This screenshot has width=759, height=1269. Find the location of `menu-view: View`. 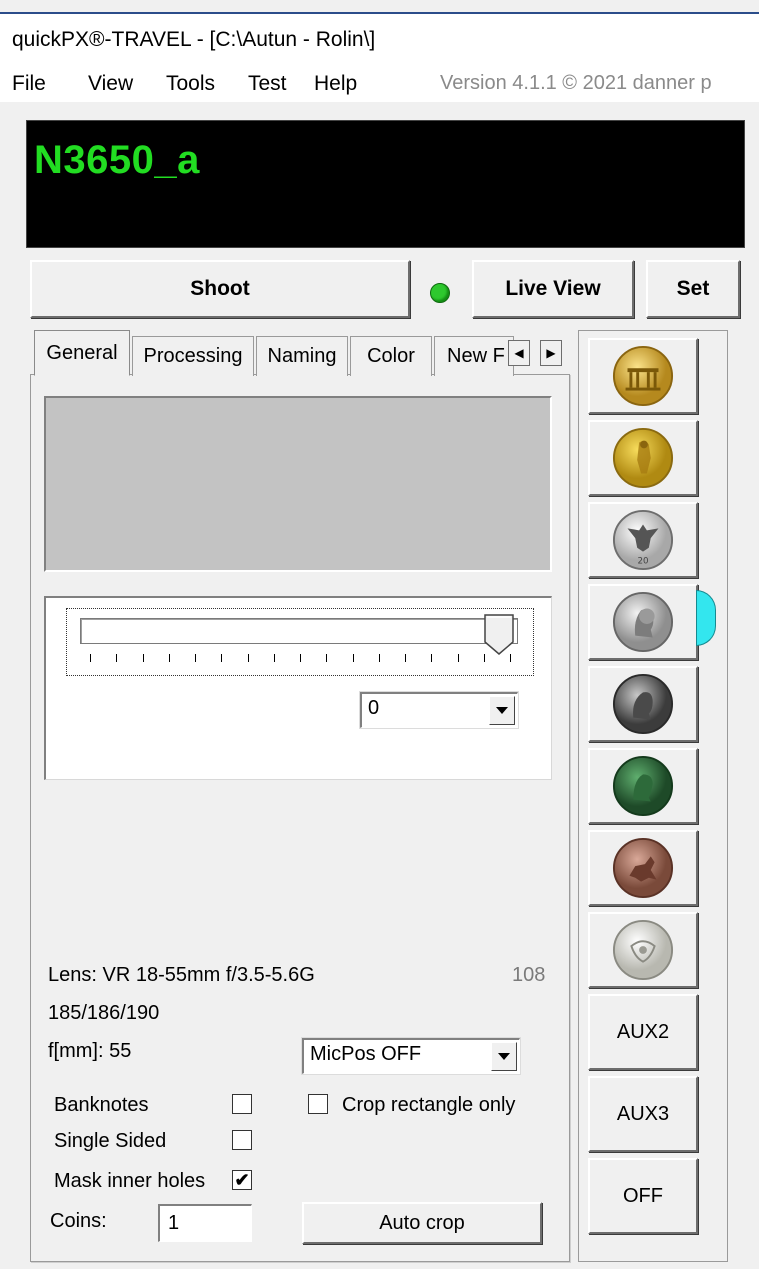

menu-view: View is located at coordinates (110, 84).